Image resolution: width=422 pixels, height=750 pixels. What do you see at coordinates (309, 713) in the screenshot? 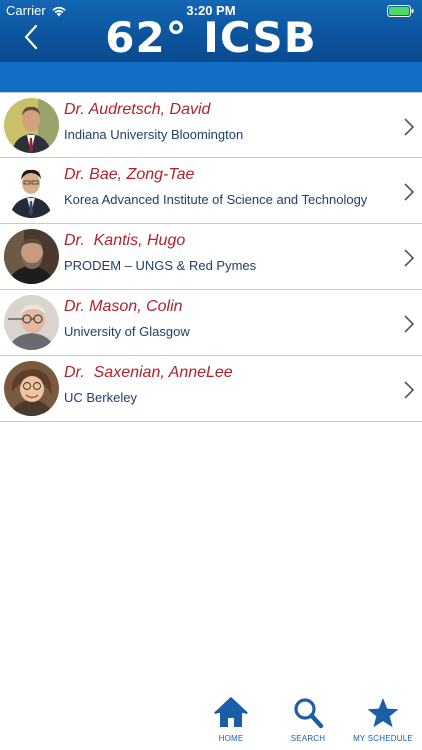
I see `search-icon` at bounding box center [309, 713].